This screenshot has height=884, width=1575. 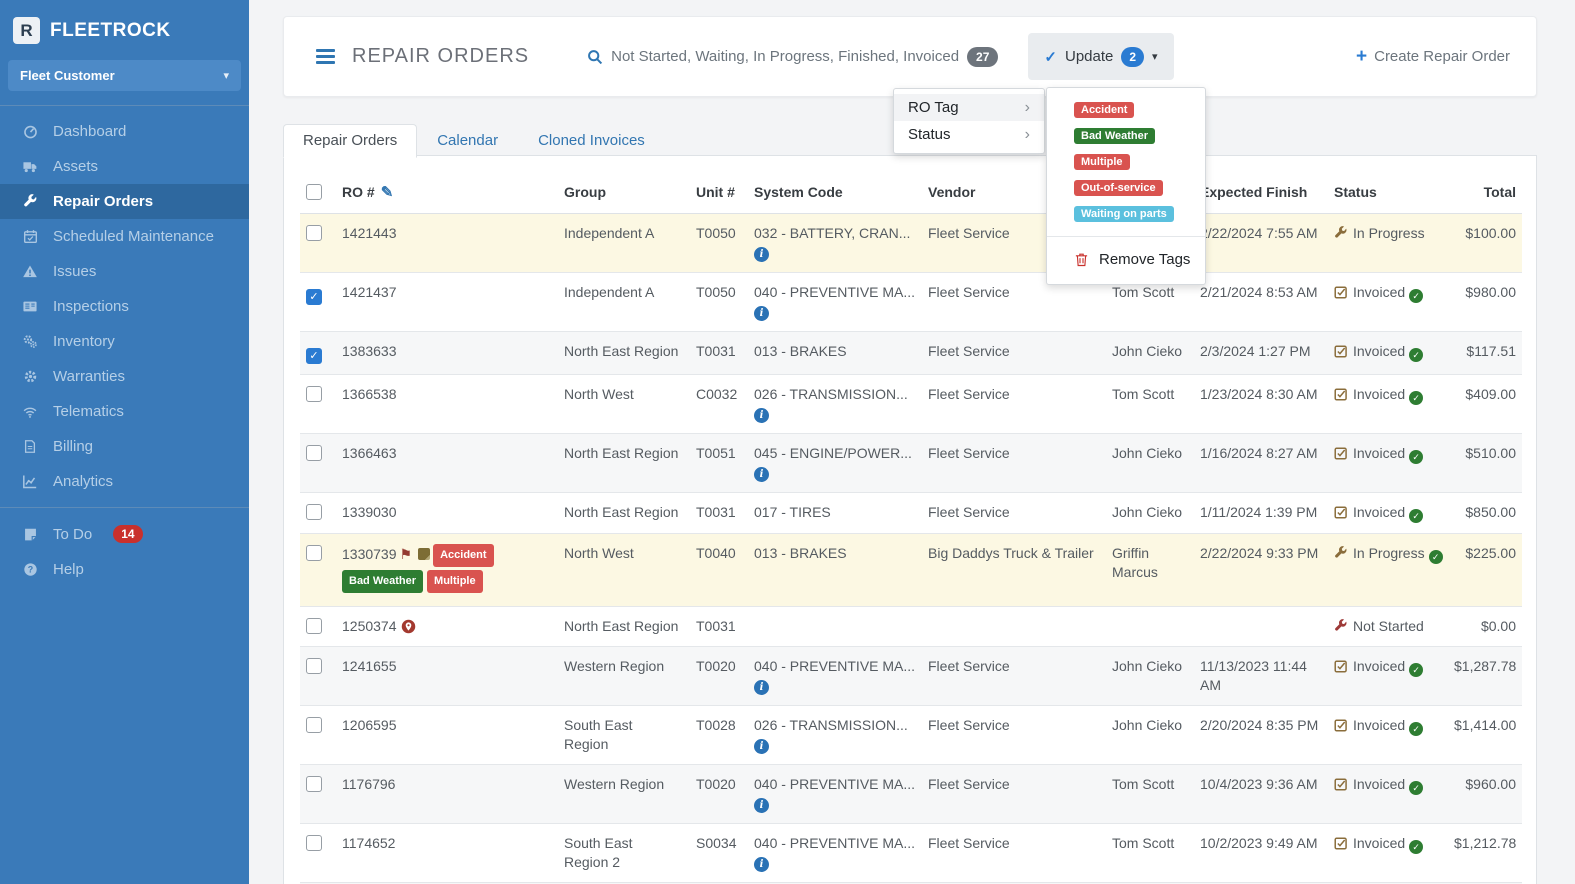 What do you see at coordinates (1089, 56) in the screenshot?
I see `update-button-label: Update` at bounding box center [1089, 56].